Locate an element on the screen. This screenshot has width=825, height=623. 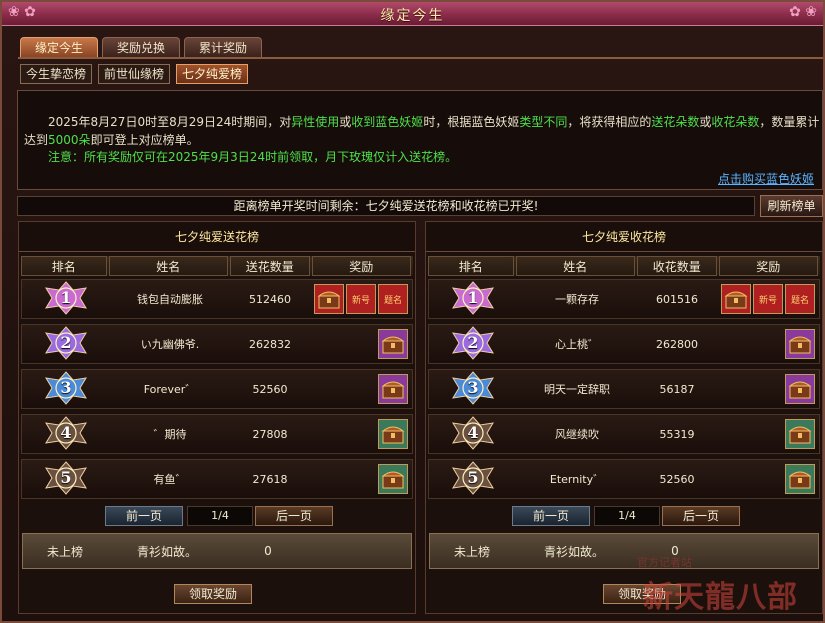
table-row: 3 明天一定辞职 56187 is located at coordinates (624, 389).